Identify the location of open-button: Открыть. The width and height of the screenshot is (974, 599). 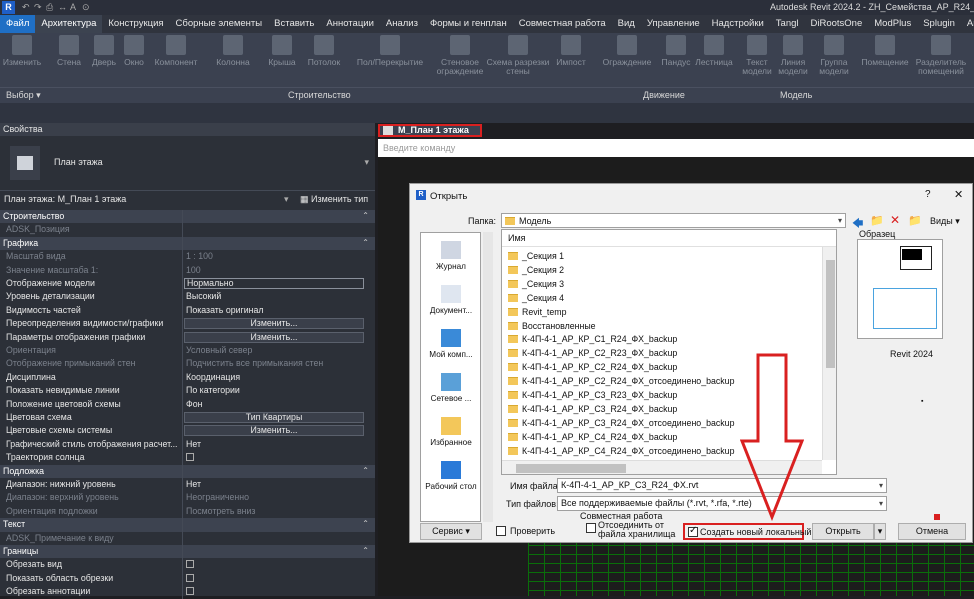
(843, 531).